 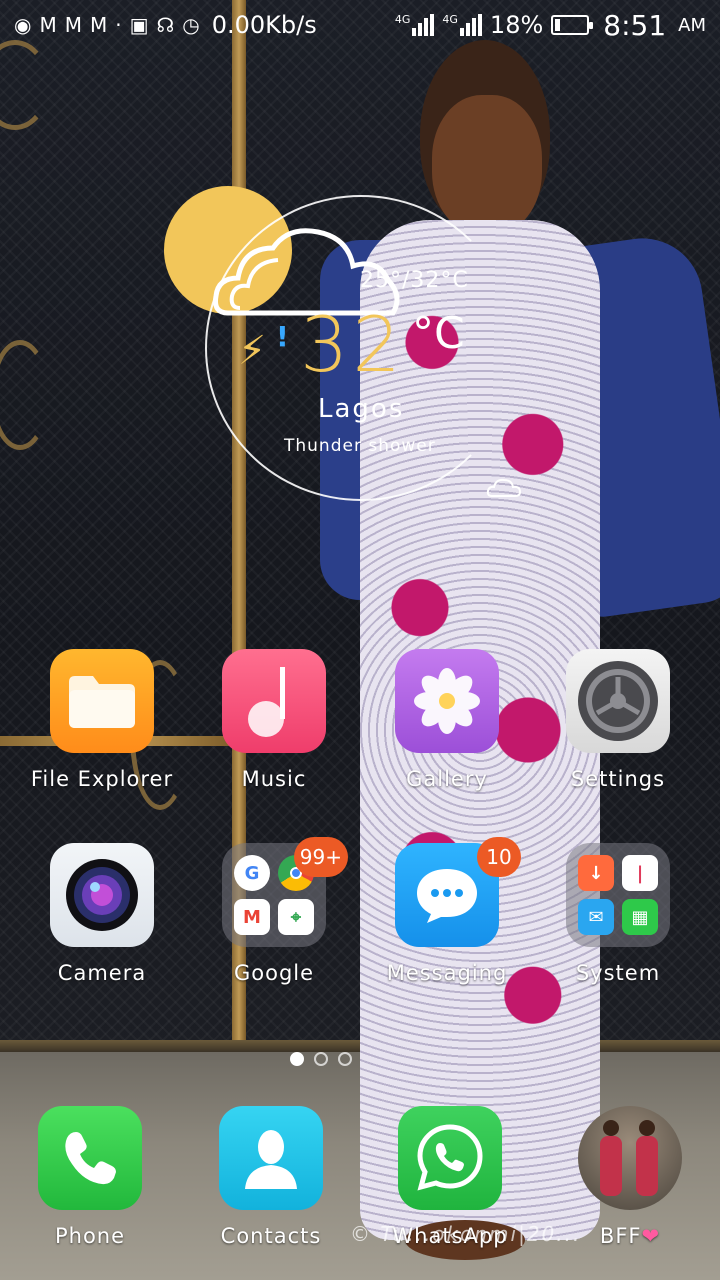 What do you see at coordinates (516, 25) in the screenshot?
I see `battery-percent: 18%` at bounding box center [516, 25].